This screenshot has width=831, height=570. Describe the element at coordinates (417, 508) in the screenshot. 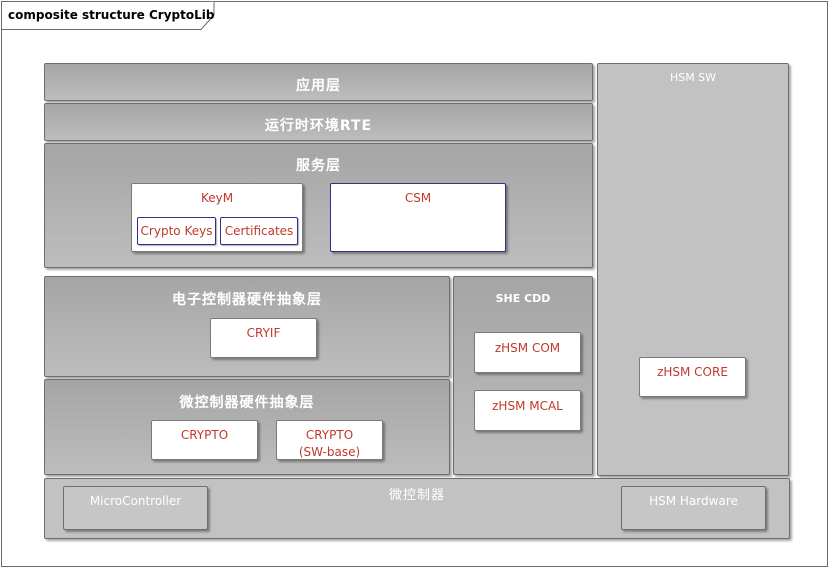

I see `microcontroller-layer: 微控制器 MicroController HSM Hardware` at that location.